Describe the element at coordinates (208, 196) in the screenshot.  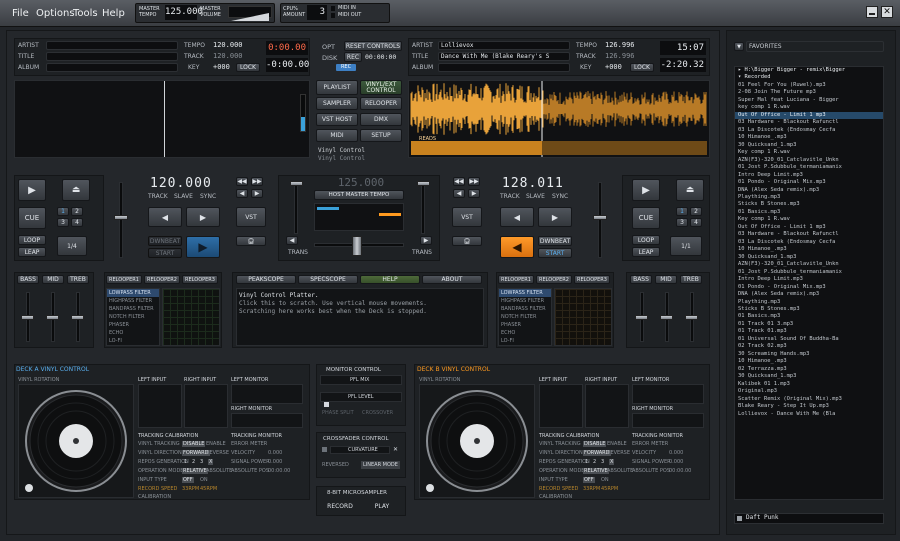
I see `deck-a-sync-btn: SYNC` at that location.